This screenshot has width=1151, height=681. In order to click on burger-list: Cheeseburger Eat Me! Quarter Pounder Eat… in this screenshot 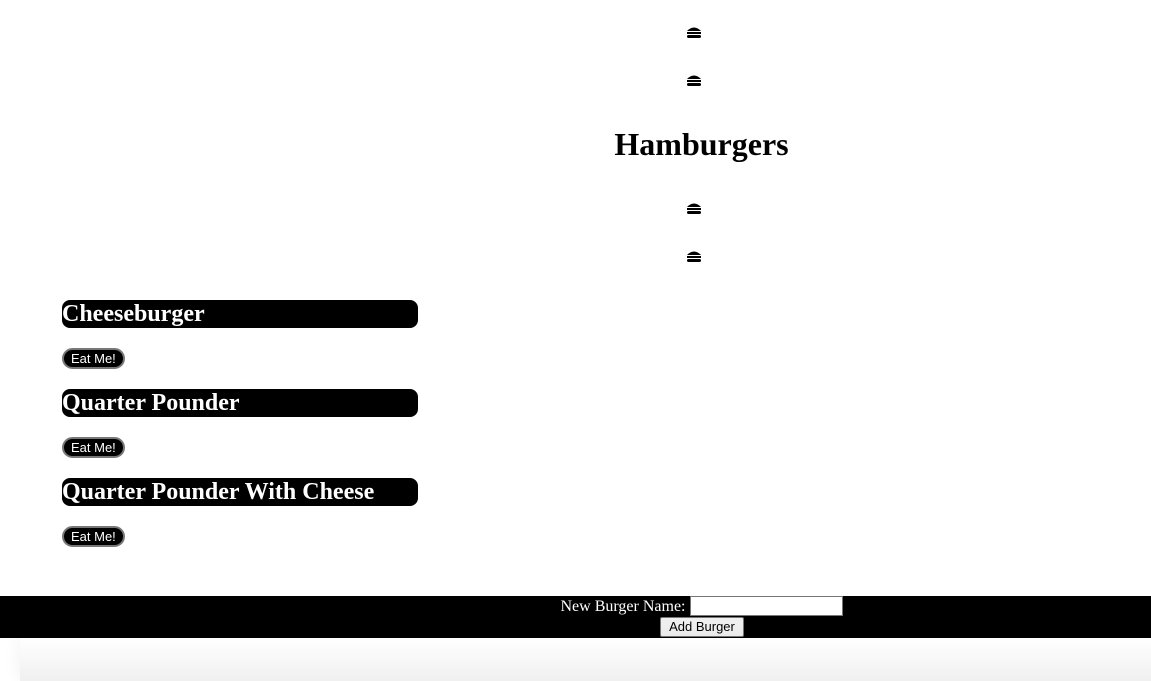, I will do `click(240, 433)`.